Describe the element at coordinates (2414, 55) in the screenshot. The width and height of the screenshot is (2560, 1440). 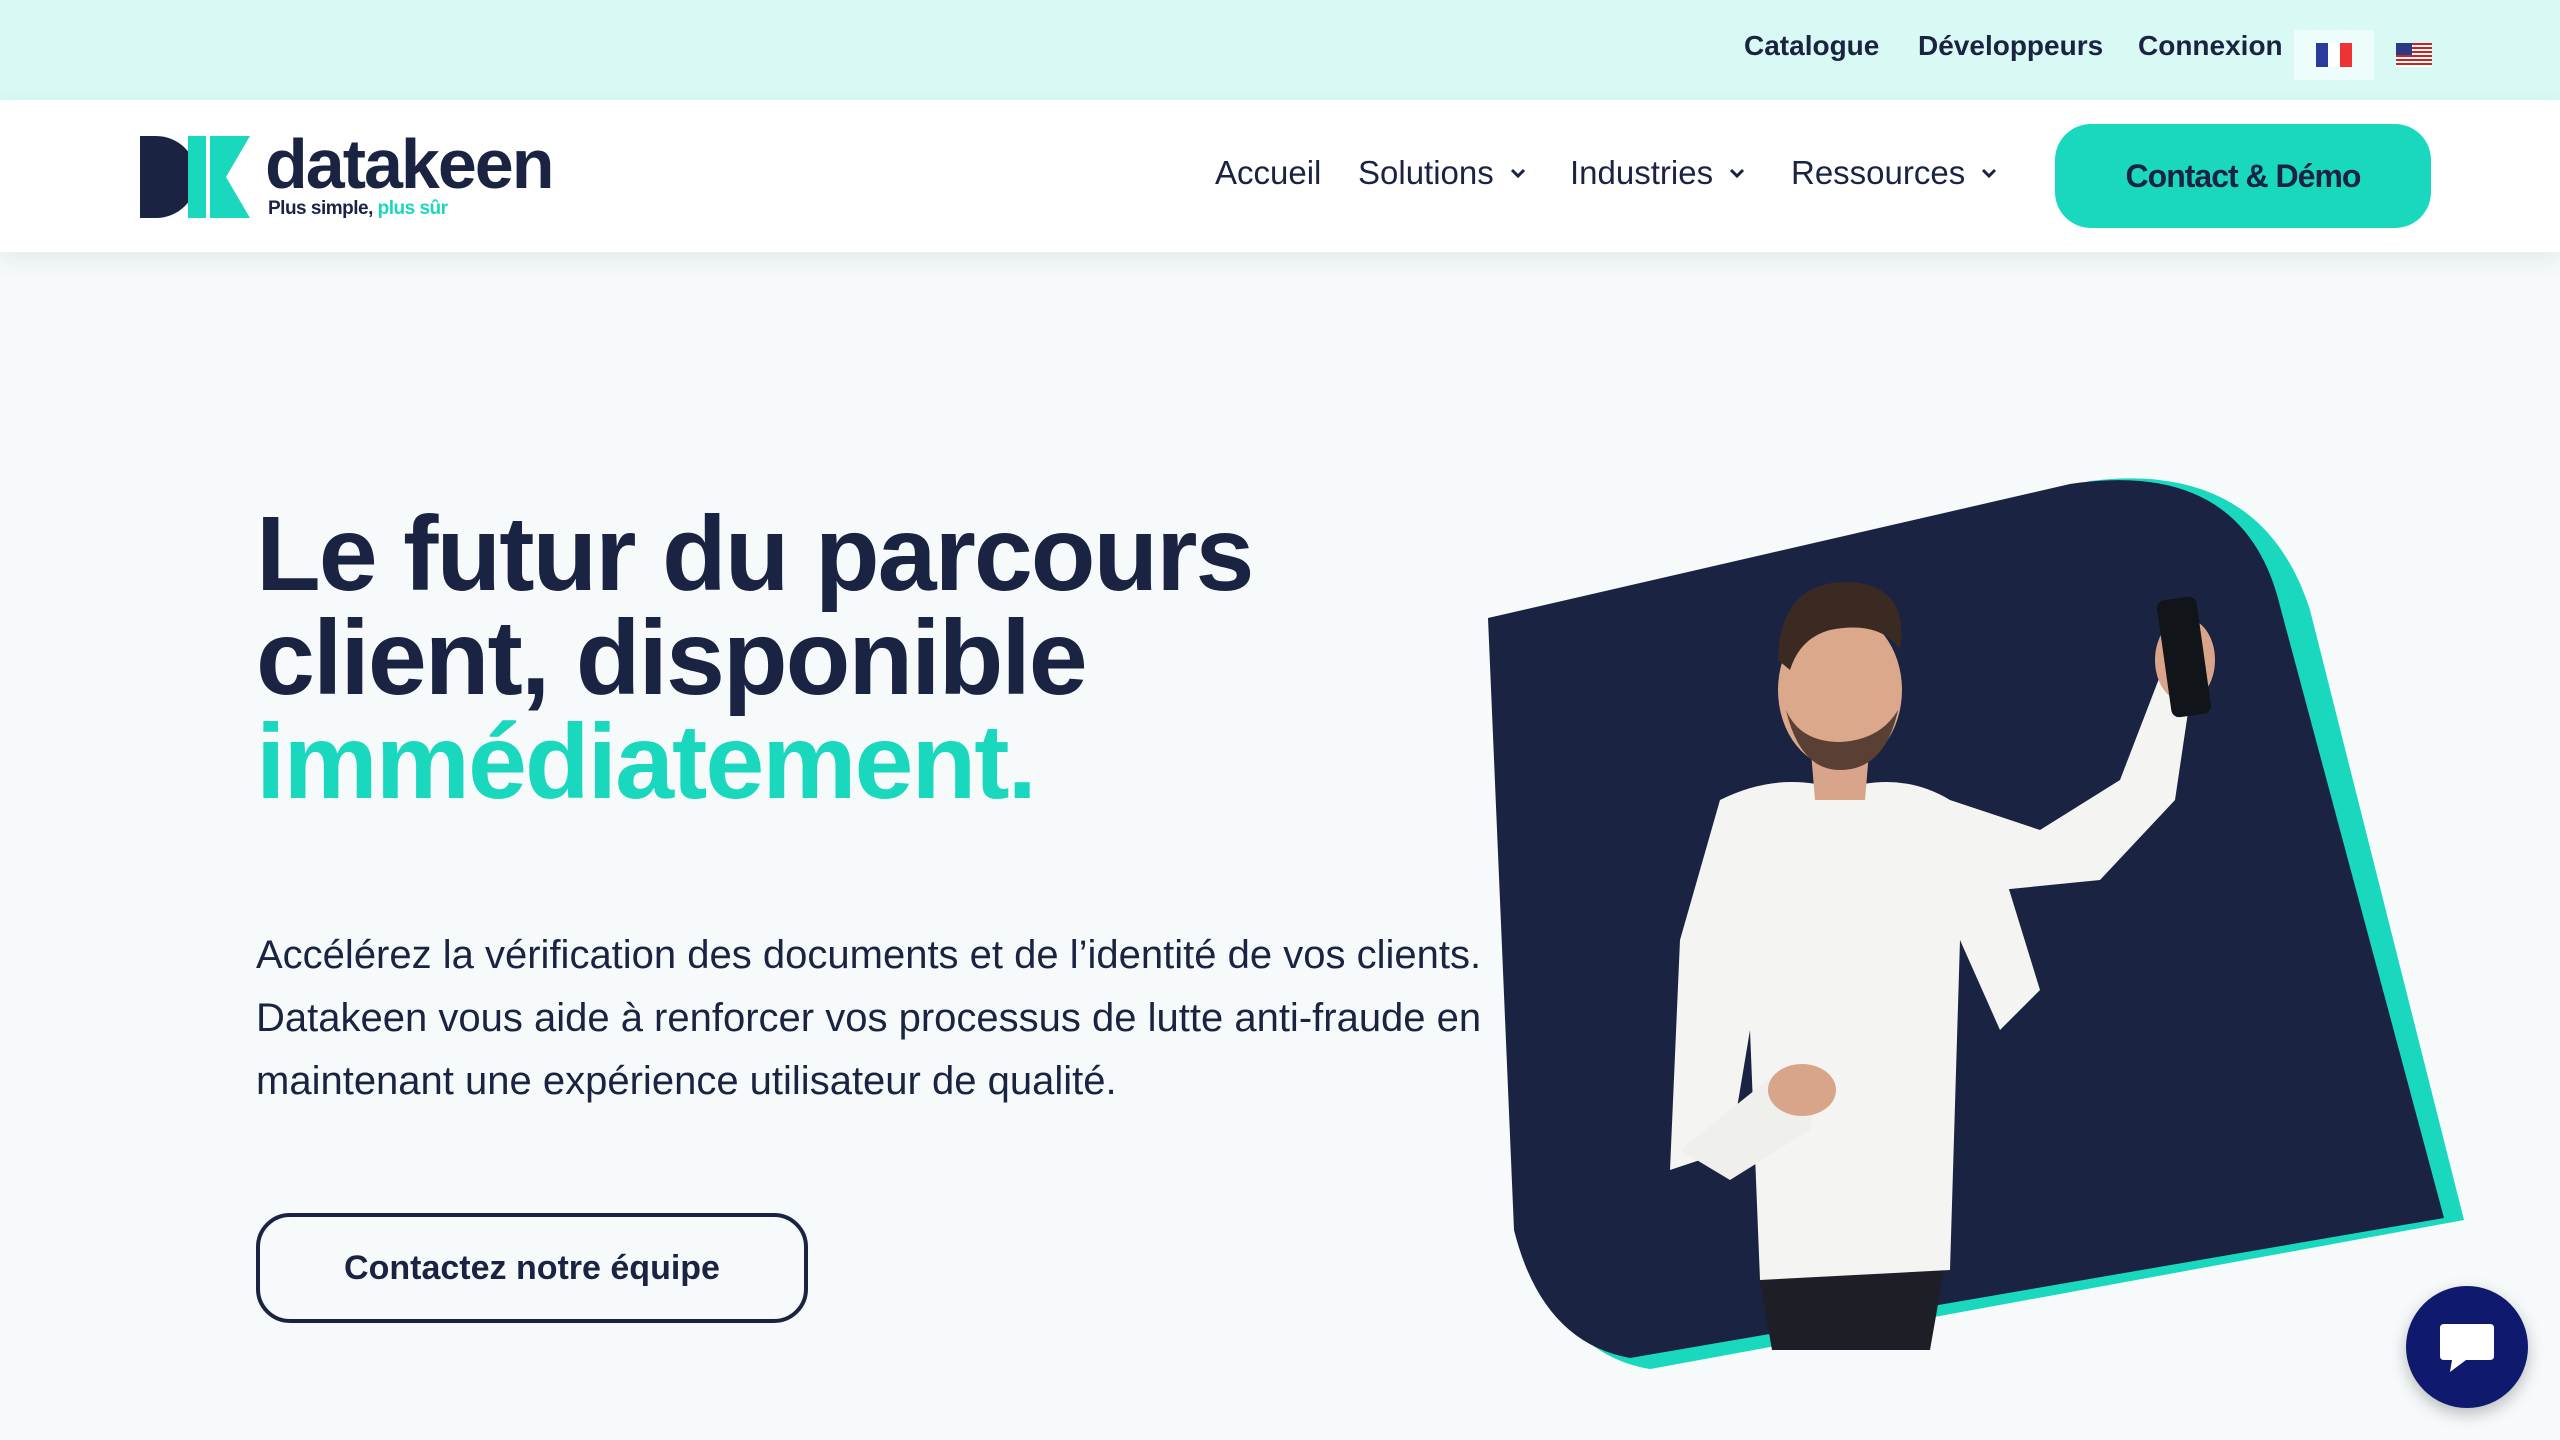
I see `us-flag-icon` at that location.